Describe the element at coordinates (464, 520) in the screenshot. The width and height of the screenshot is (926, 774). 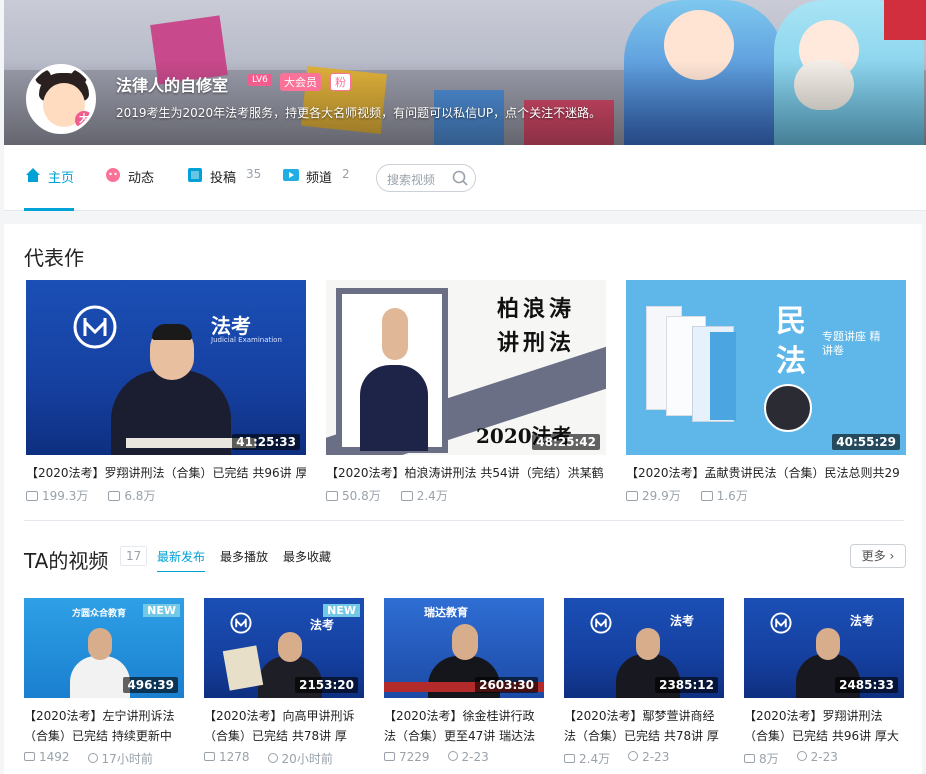
I see `section-divider` at that location.